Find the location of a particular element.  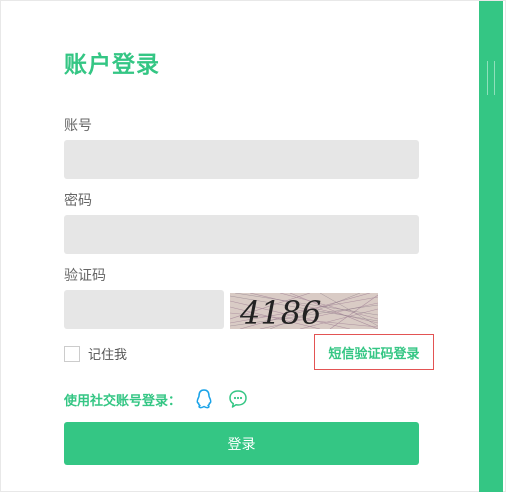

remember-me: 记住我 is located at coordinates (95, 353).